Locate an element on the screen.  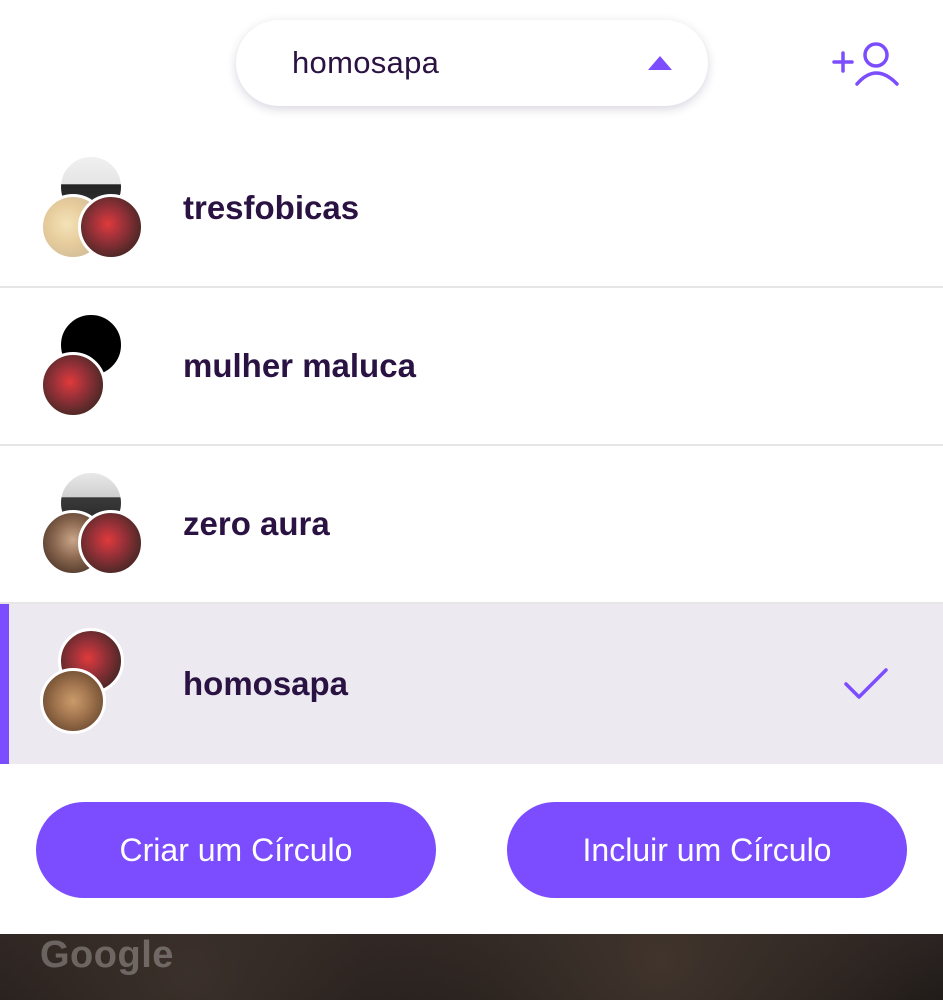
circle-selector-dropdown: homosapa is located at coordinates (472, 63).